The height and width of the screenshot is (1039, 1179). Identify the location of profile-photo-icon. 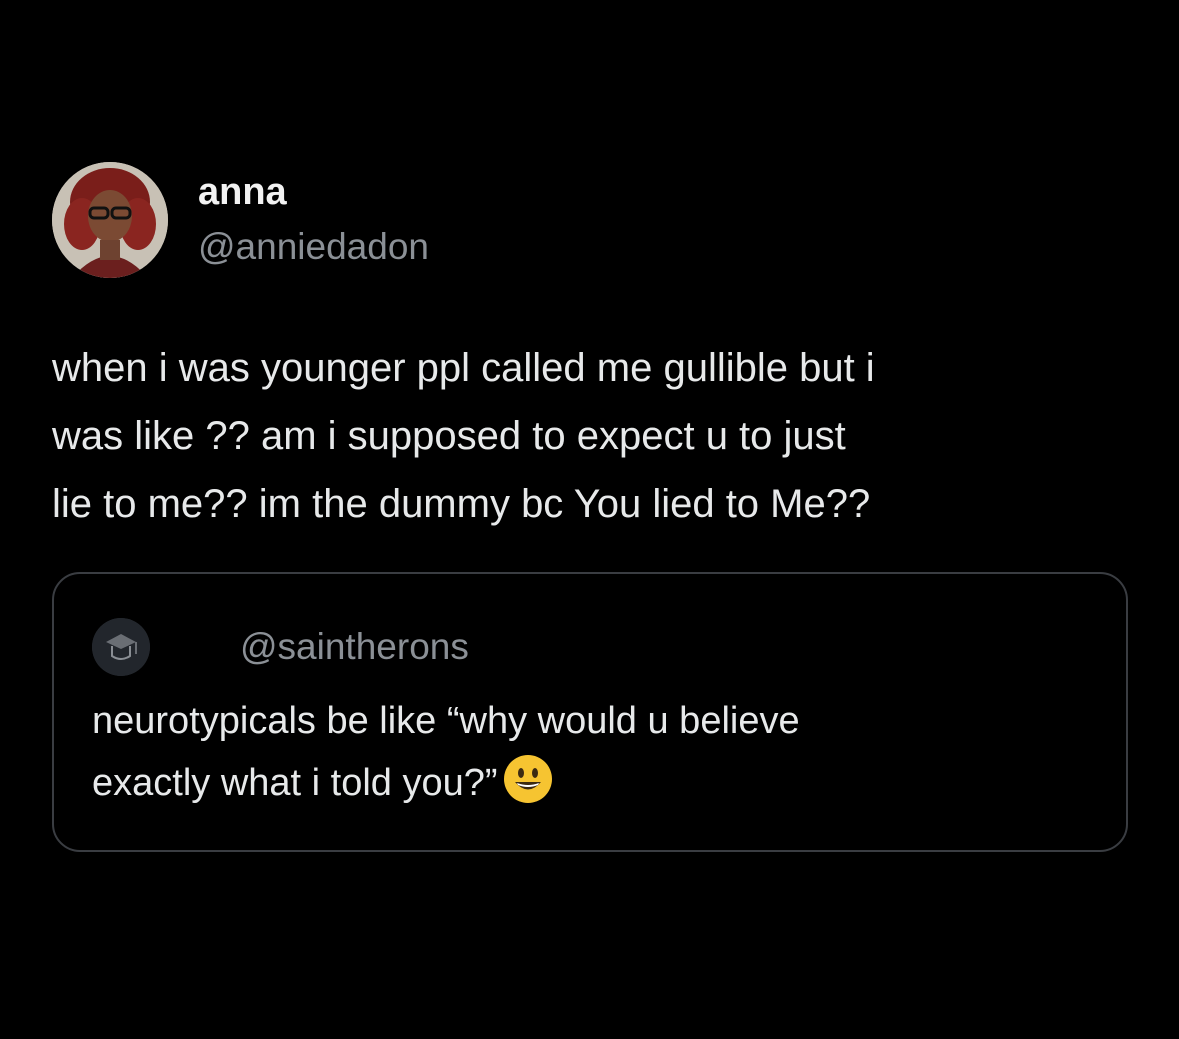
(110, 220).